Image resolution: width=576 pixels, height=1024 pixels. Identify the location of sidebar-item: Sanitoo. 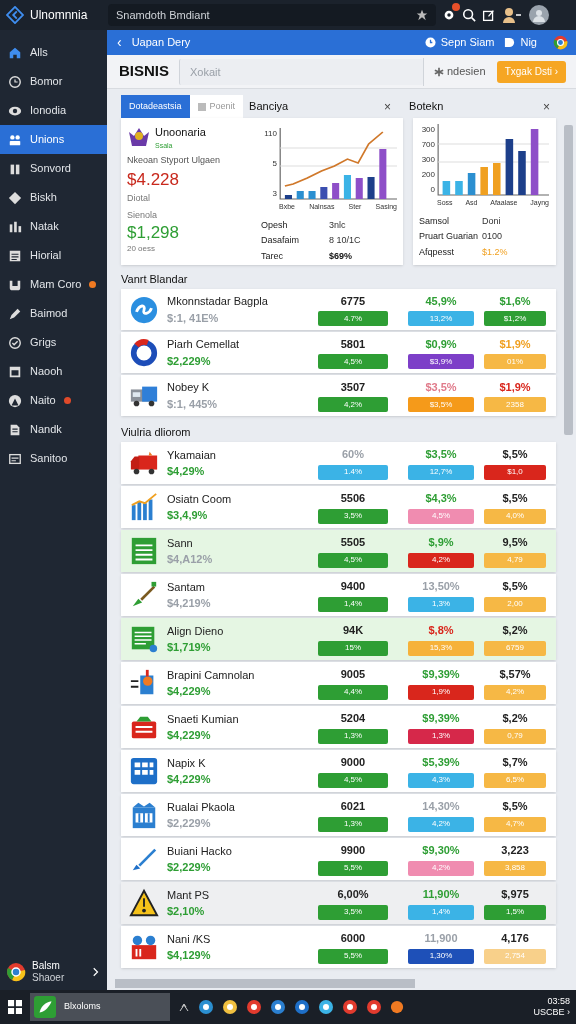
(53, 458).